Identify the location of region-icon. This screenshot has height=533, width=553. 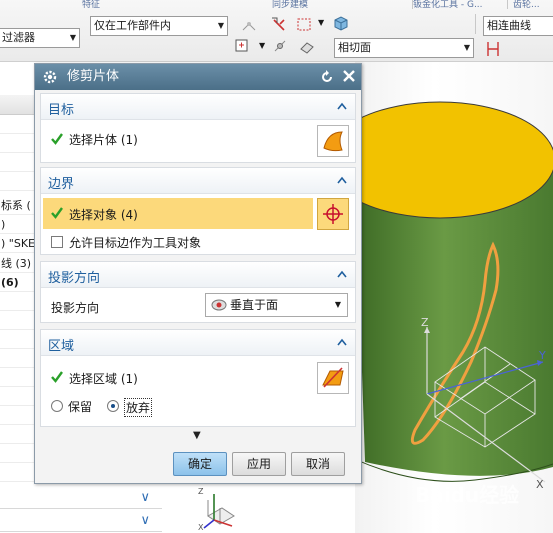
(333, 377).